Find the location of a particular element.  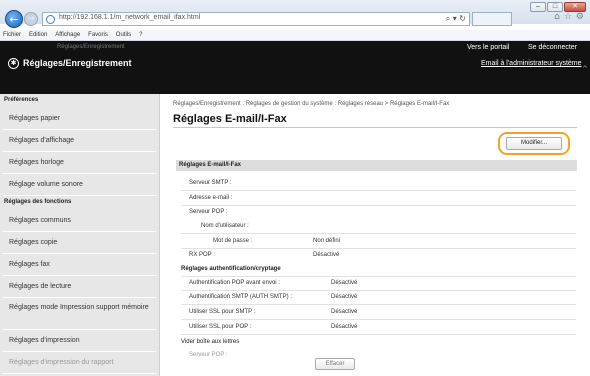

pop-server-label: Serveur POP : is located at coordinates (208, 212).